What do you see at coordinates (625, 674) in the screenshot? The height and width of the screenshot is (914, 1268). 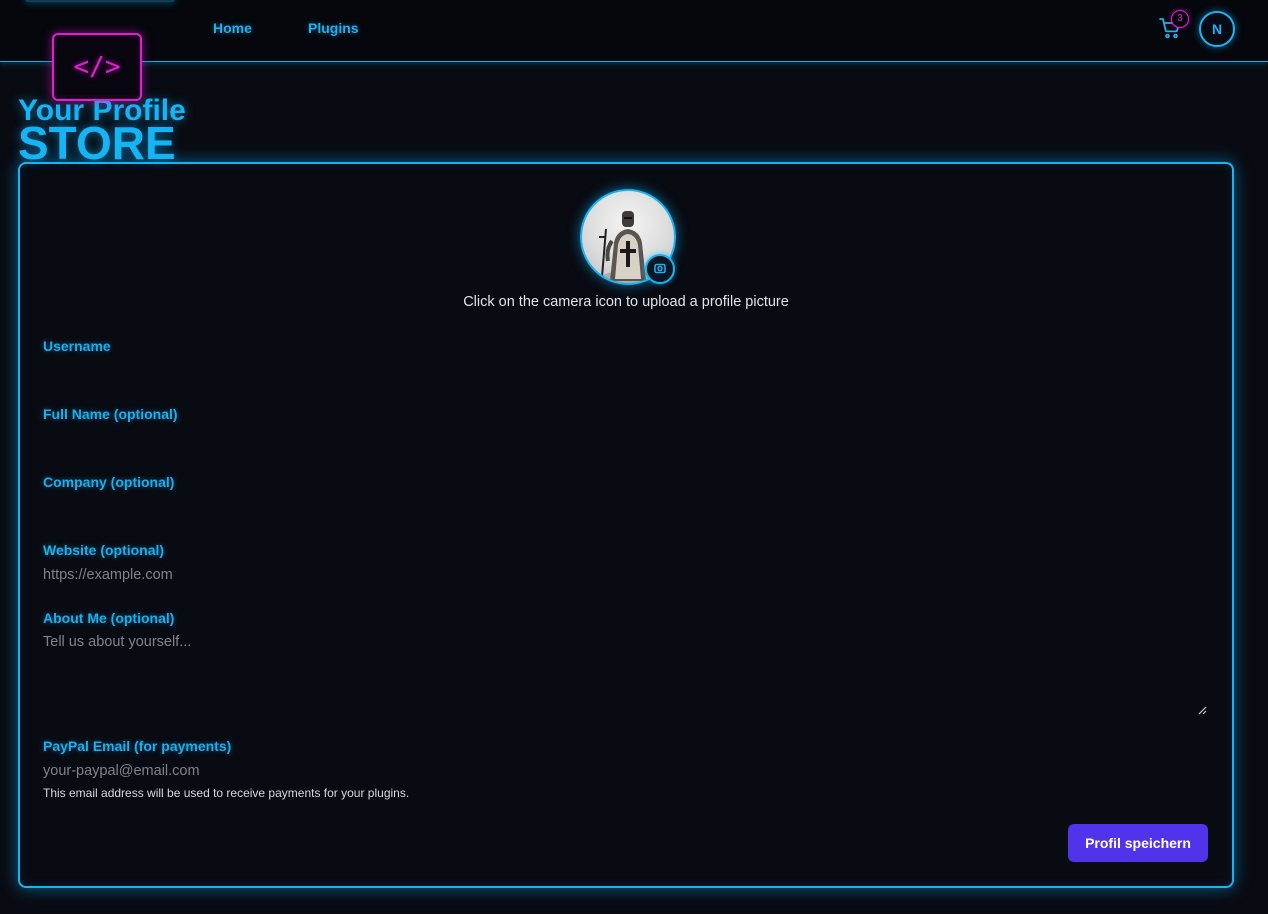 I see `about-me-textarea` at bounding box center [625, 674].